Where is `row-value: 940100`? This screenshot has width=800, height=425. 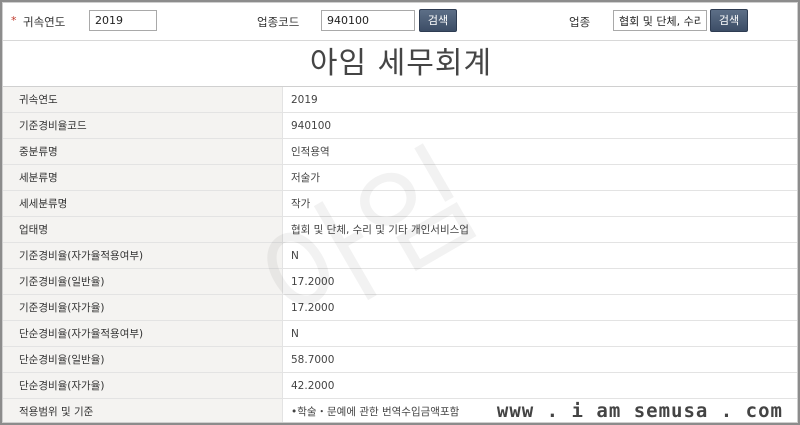
row-value: 940100 is located at coordinates (311, 126).